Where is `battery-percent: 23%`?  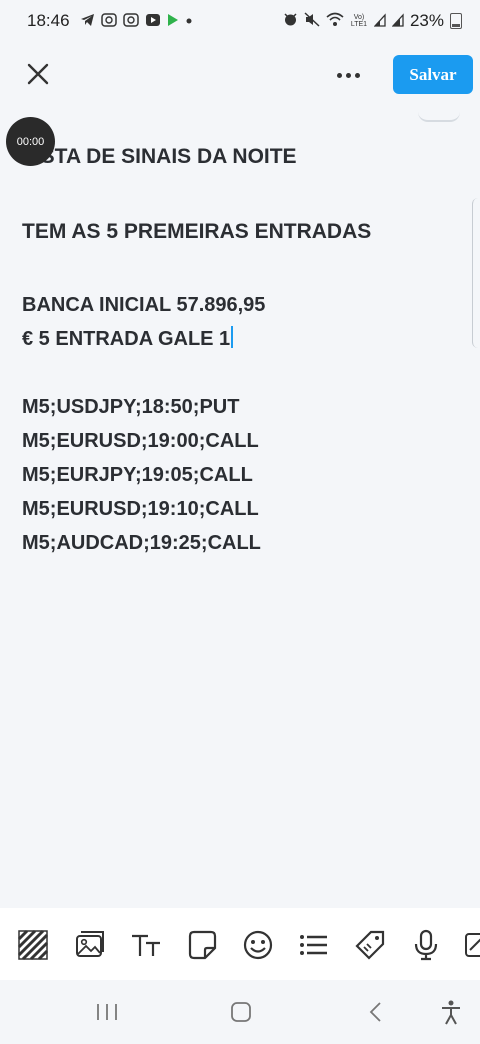 battery-percent: 23% is located at coordinates (426, 20).